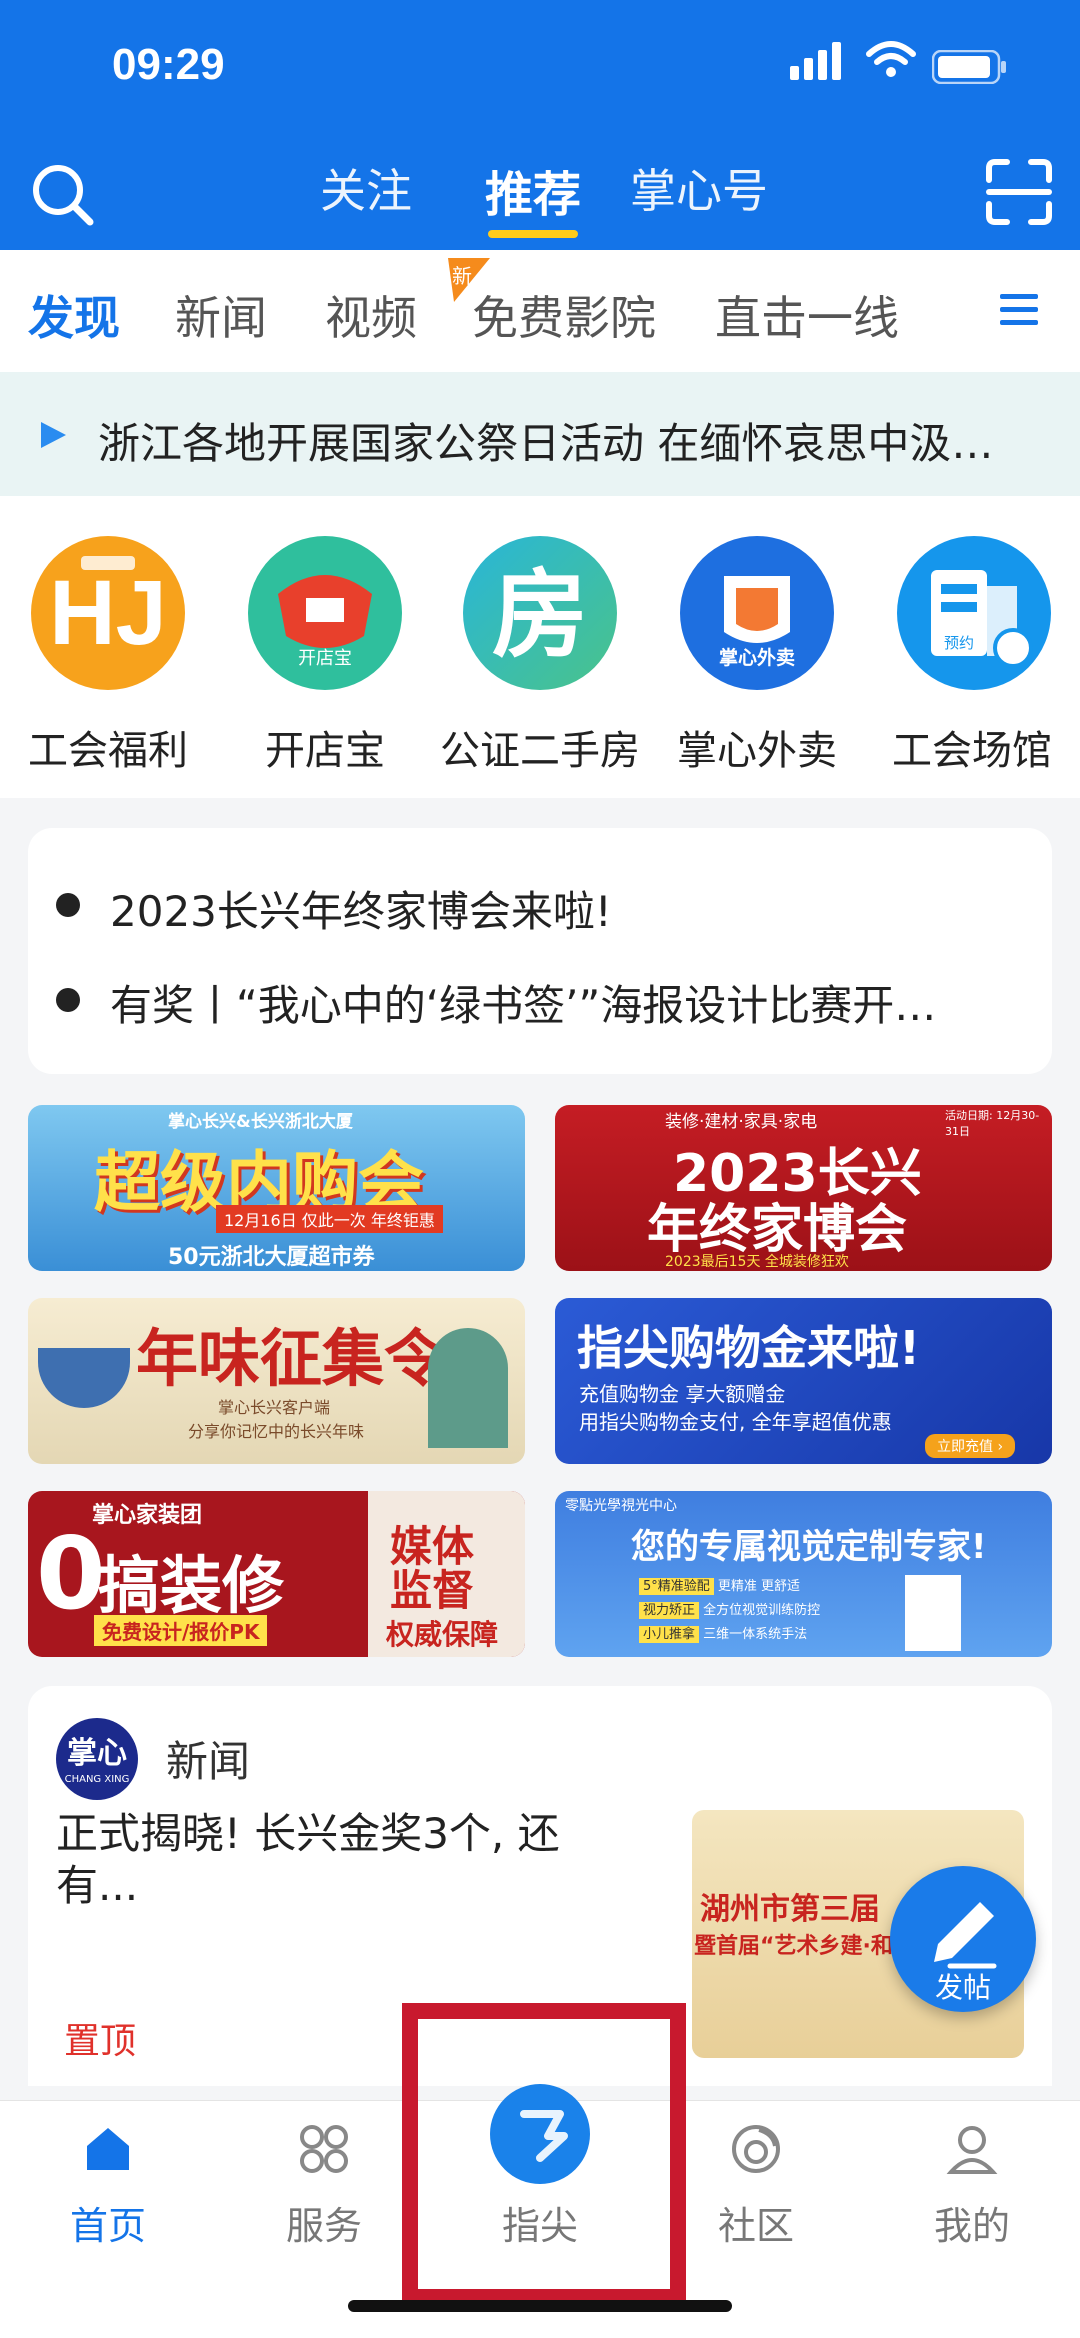 The image size is (1080, 2338). What do you see at coordinates (274, 1407) in the screenshot?
I see `banner-sub: 掌心长兴客户端` at bounding box center [274, 1407].